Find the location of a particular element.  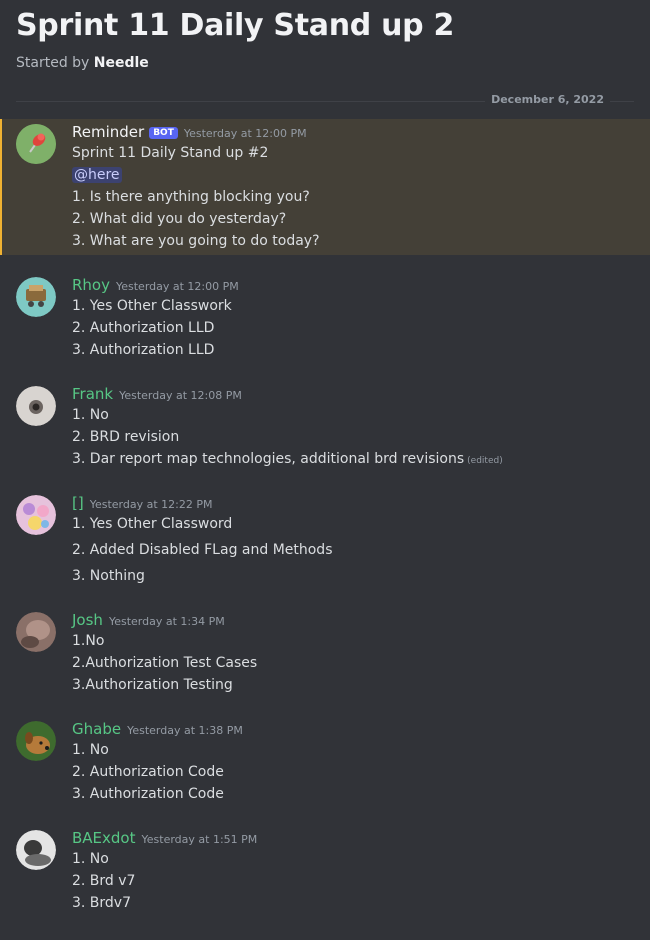

message-line: 1. Is there anything blocking you? is located at coordinates (191, 197).